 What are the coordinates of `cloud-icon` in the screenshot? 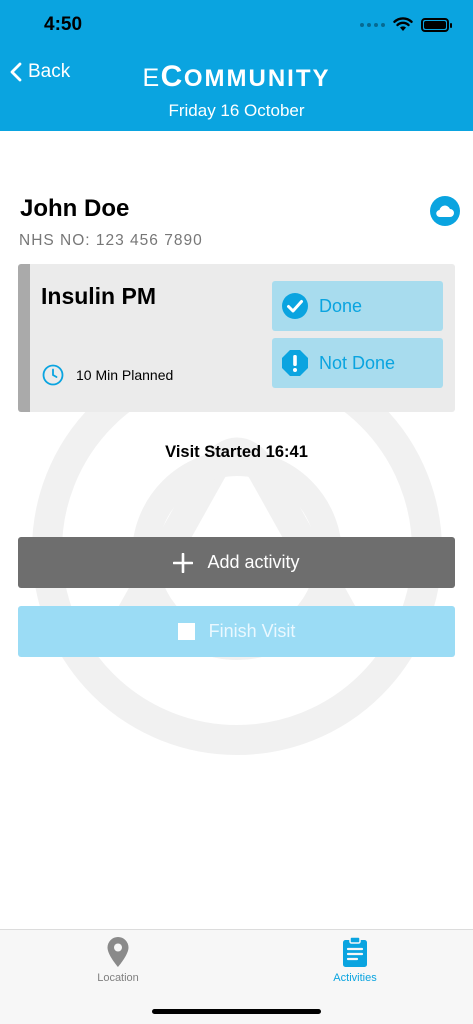 It's located at (445, 211).